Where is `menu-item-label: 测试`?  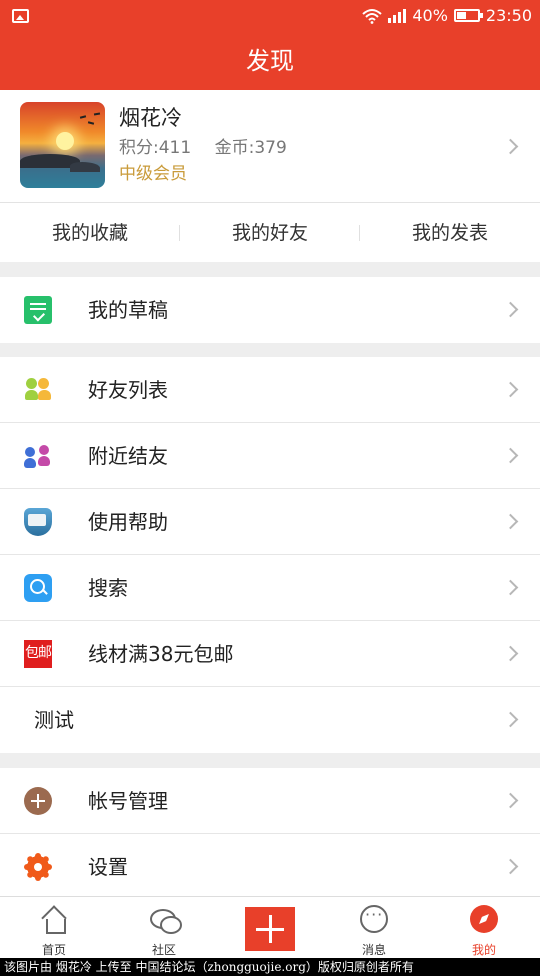
menu-item-label: 测试 is located at coordinates (54, 720).